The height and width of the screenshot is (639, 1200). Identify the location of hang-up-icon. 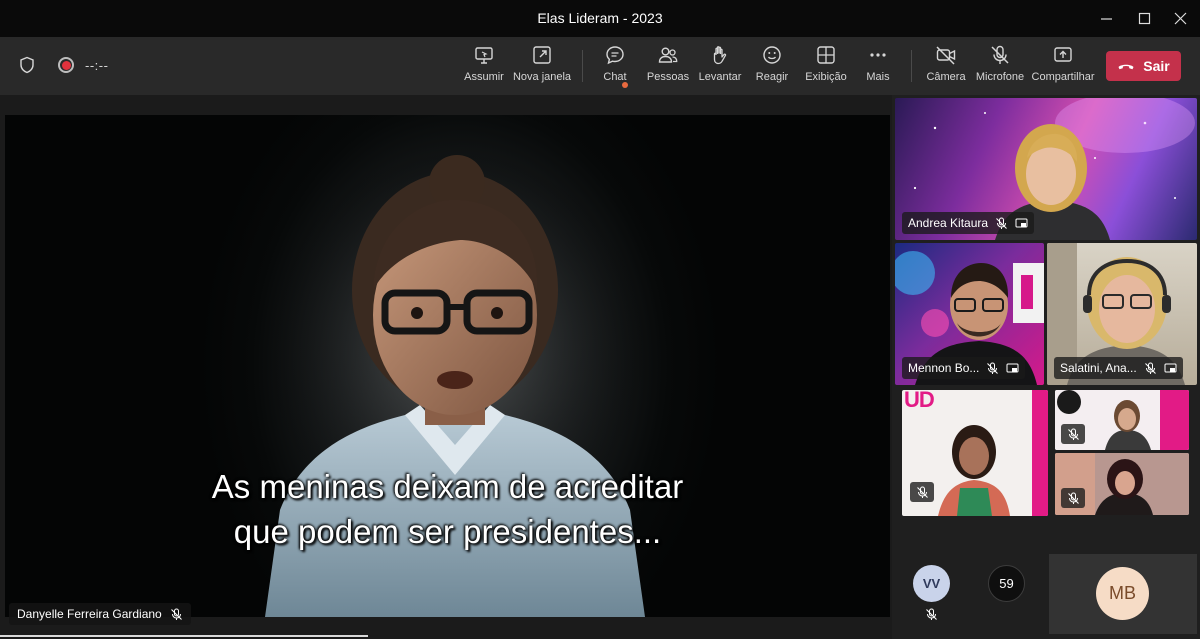
(1126, 67).